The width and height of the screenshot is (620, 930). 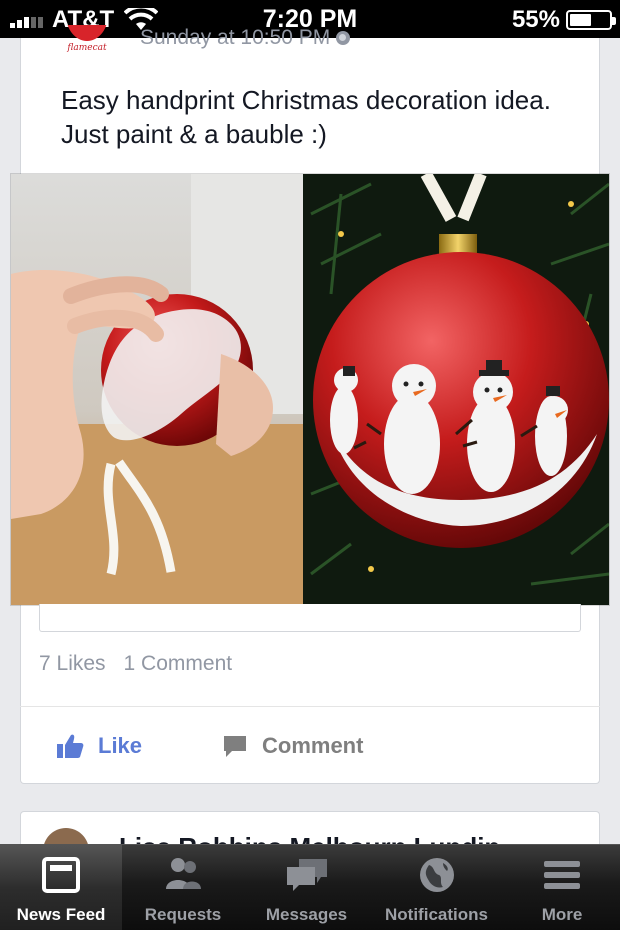 What do you see at coordinates (562, 914) in the screenshot?
I see `tab-label: More` at bounding box center [562, 914].